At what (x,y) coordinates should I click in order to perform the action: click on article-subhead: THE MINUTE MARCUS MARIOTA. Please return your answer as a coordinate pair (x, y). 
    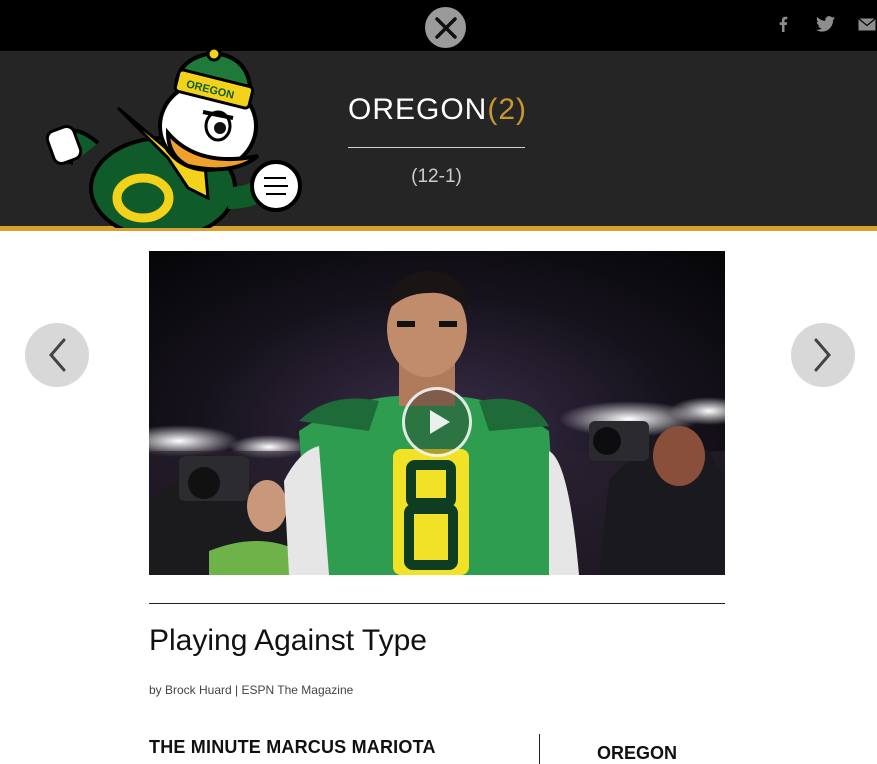
    Looking at the image, I should click on (292, 747).